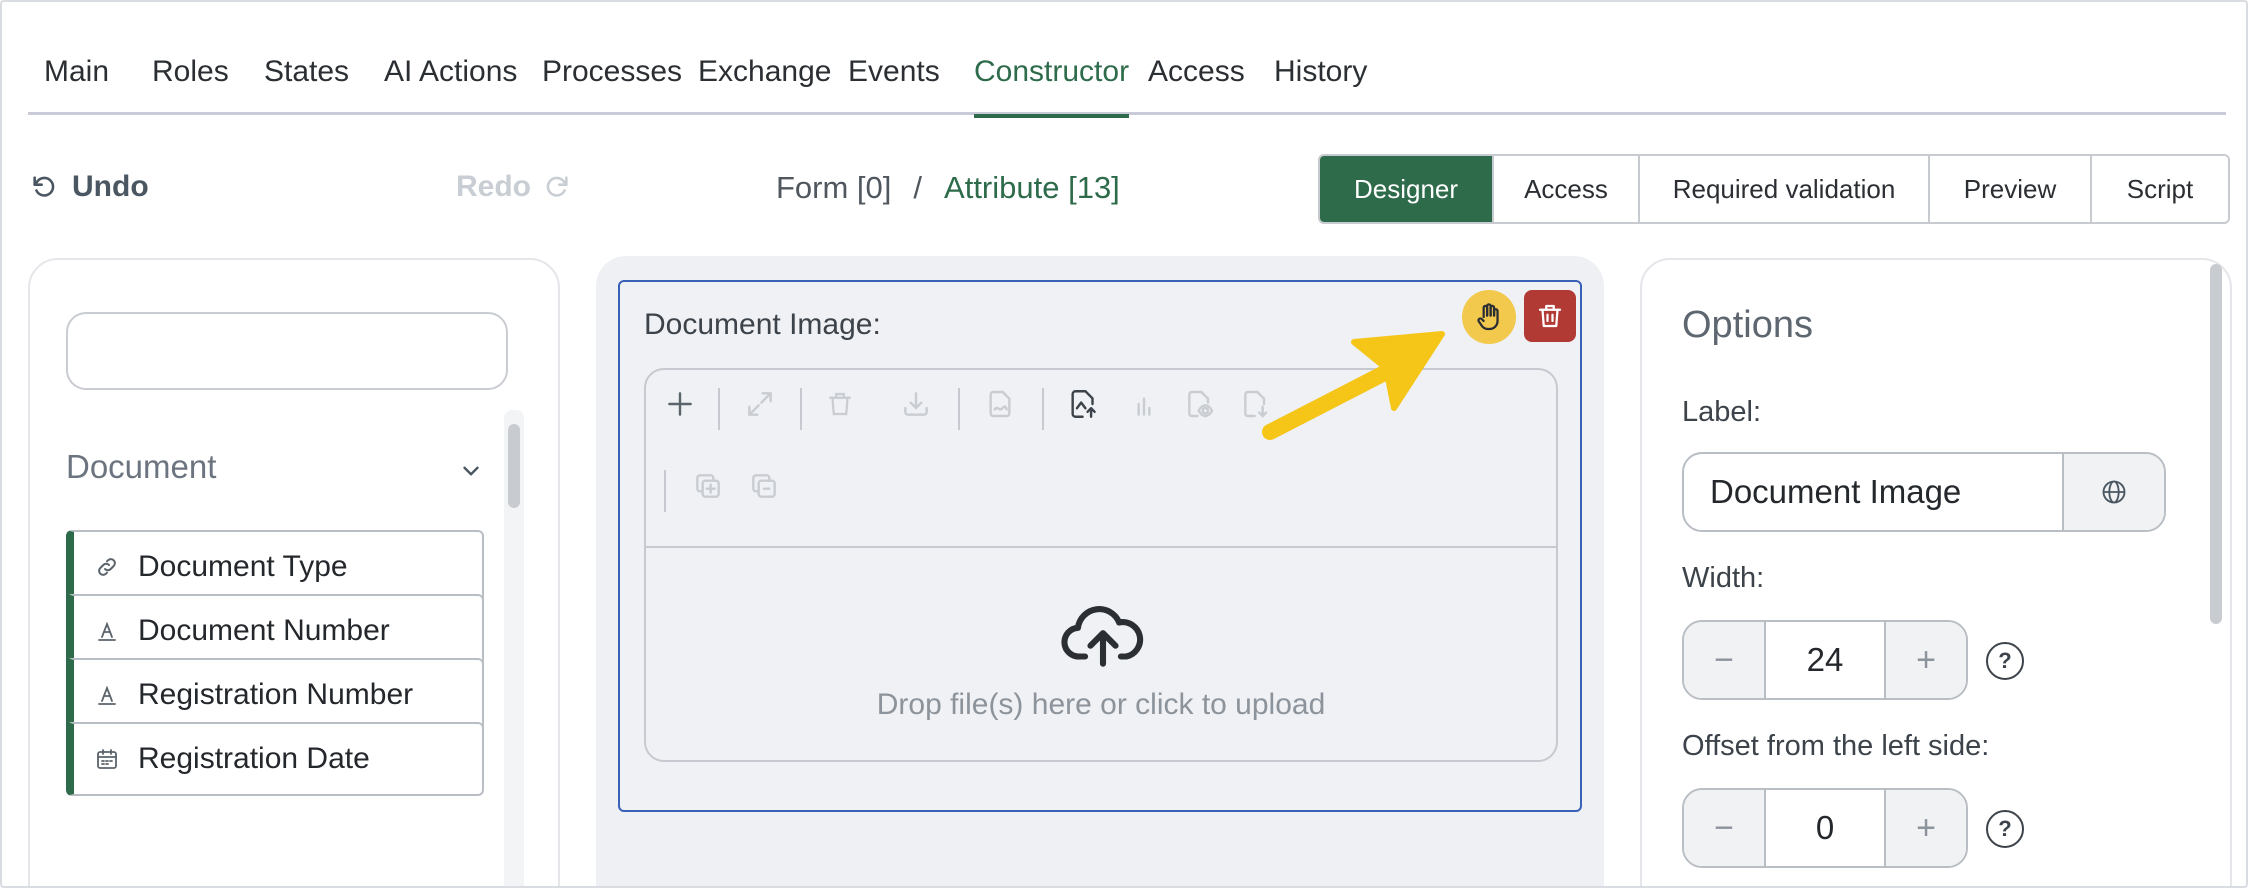  I want to click on expand-icon, so click(760, 404).